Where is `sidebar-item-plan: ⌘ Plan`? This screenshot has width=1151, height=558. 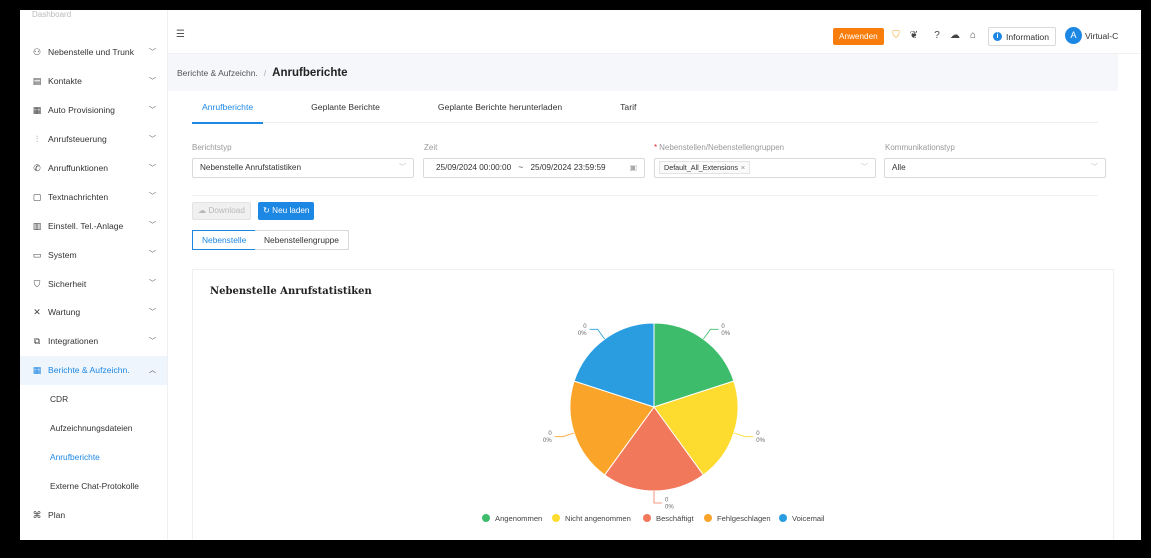
sidebar-item-plan: ⌘ Plan is located at coordinates (93, 514).